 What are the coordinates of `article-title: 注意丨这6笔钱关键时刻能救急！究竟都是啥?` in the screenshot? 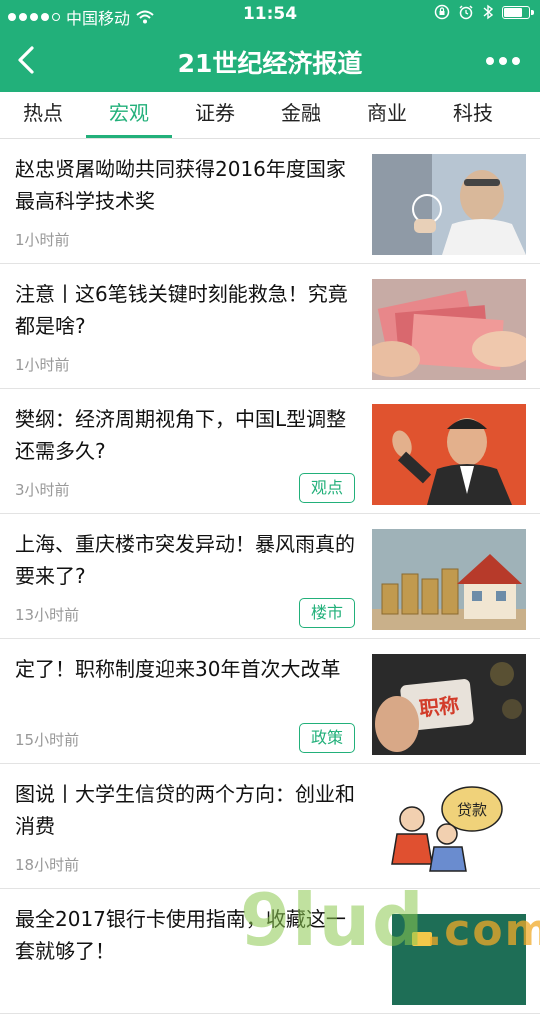 It's located at (181, 310).